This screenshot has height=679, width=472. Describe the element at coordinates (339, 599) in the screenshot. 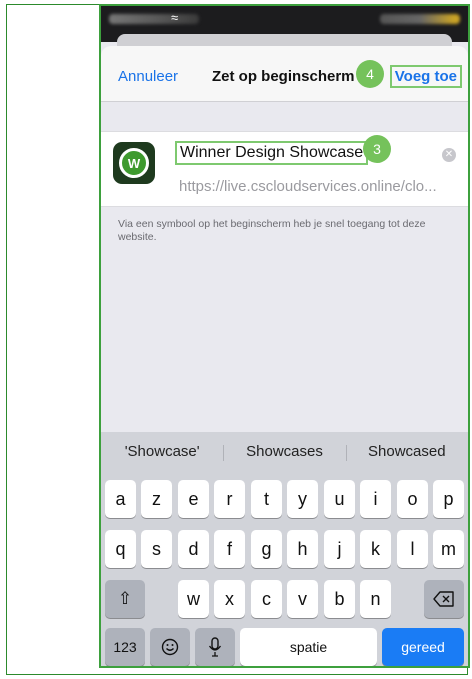

I see `key-b: b` at that location.